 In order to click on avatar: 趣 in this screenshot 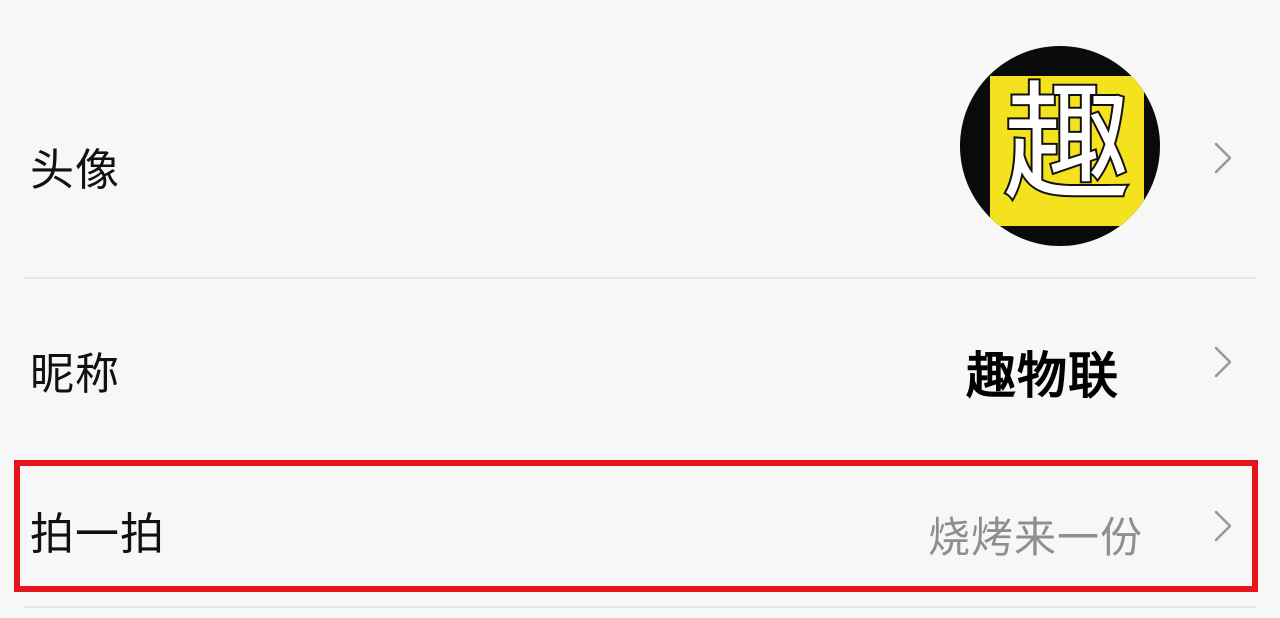, I will do `click(1060, 146)`.